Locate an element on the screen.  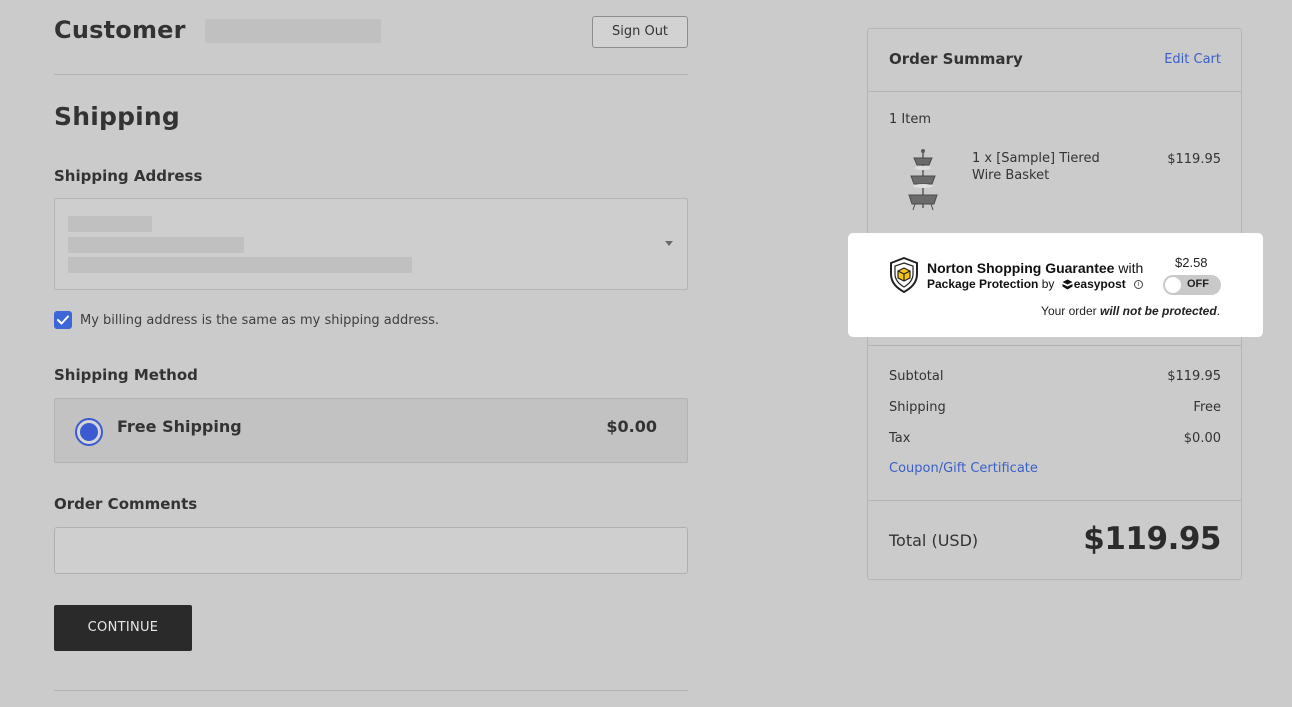
protection-by: by is located at coordinates (1048, 284).